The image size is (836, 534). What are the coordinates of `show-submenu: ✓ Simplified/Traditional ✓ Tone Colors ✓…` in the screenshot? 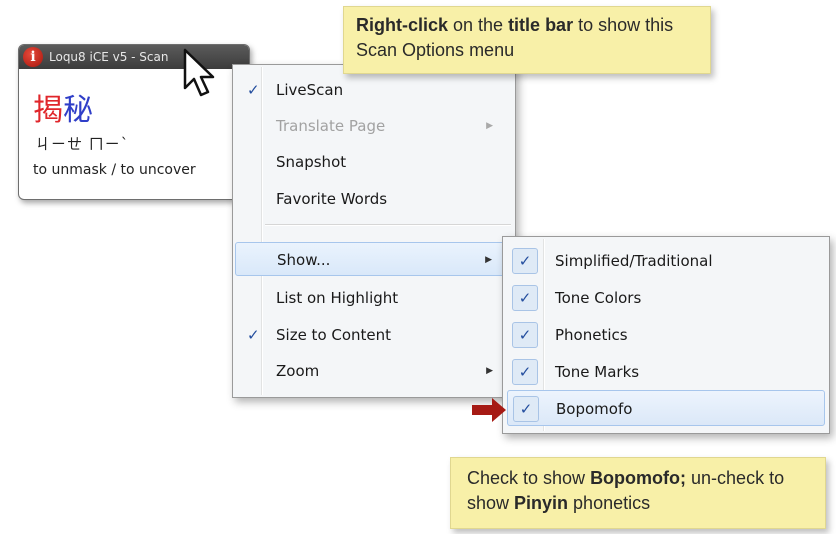 It's located at (666, 335).